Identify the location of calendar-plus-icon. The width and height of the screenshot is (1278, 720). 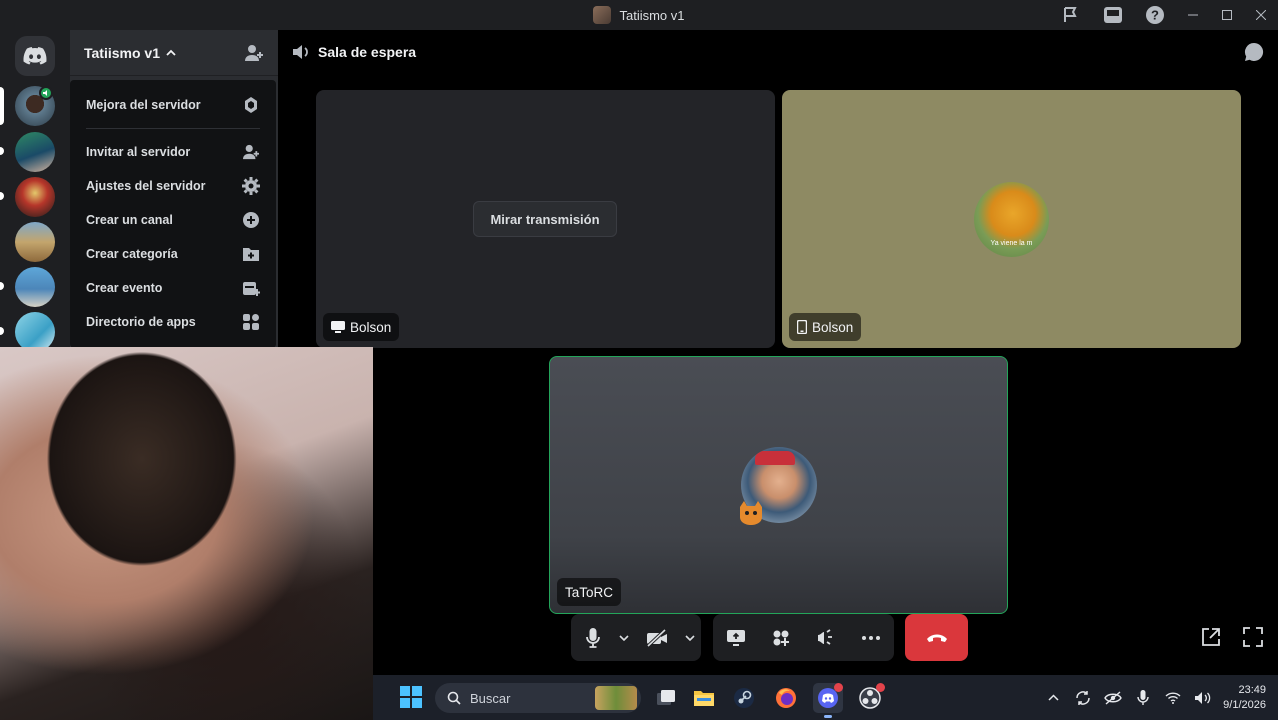
(251, 288).